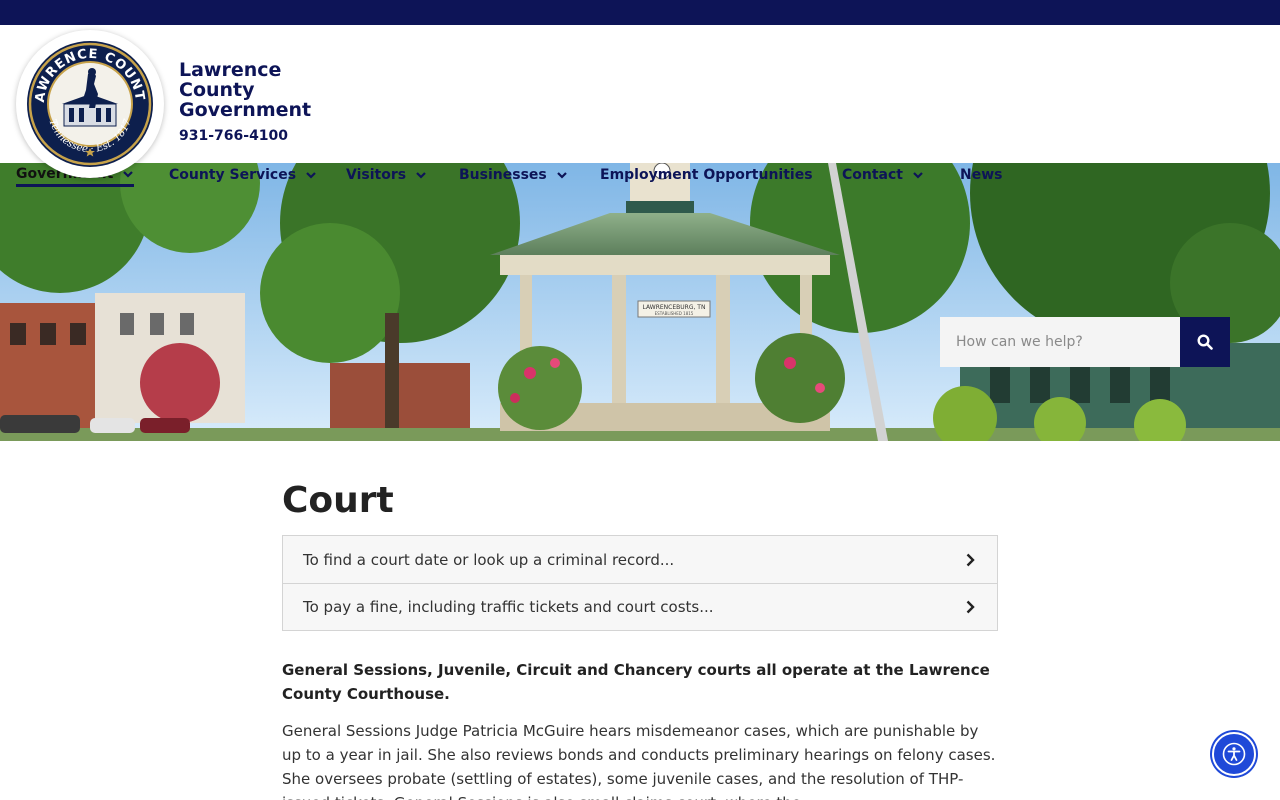  I want to click on nav-item-visitors: Visitors, so click(386, 175).